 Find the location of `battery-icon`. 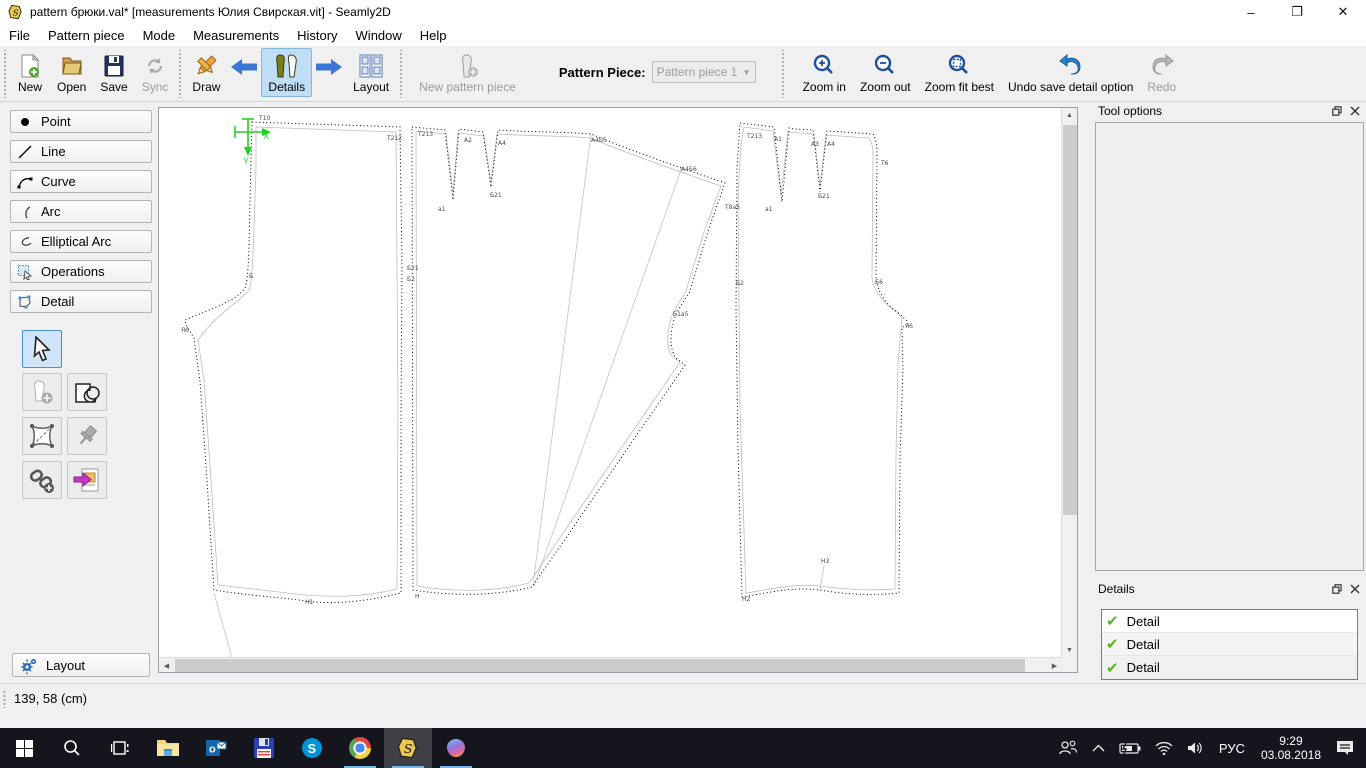

battery-icon is located at coordinates (1130, 748).